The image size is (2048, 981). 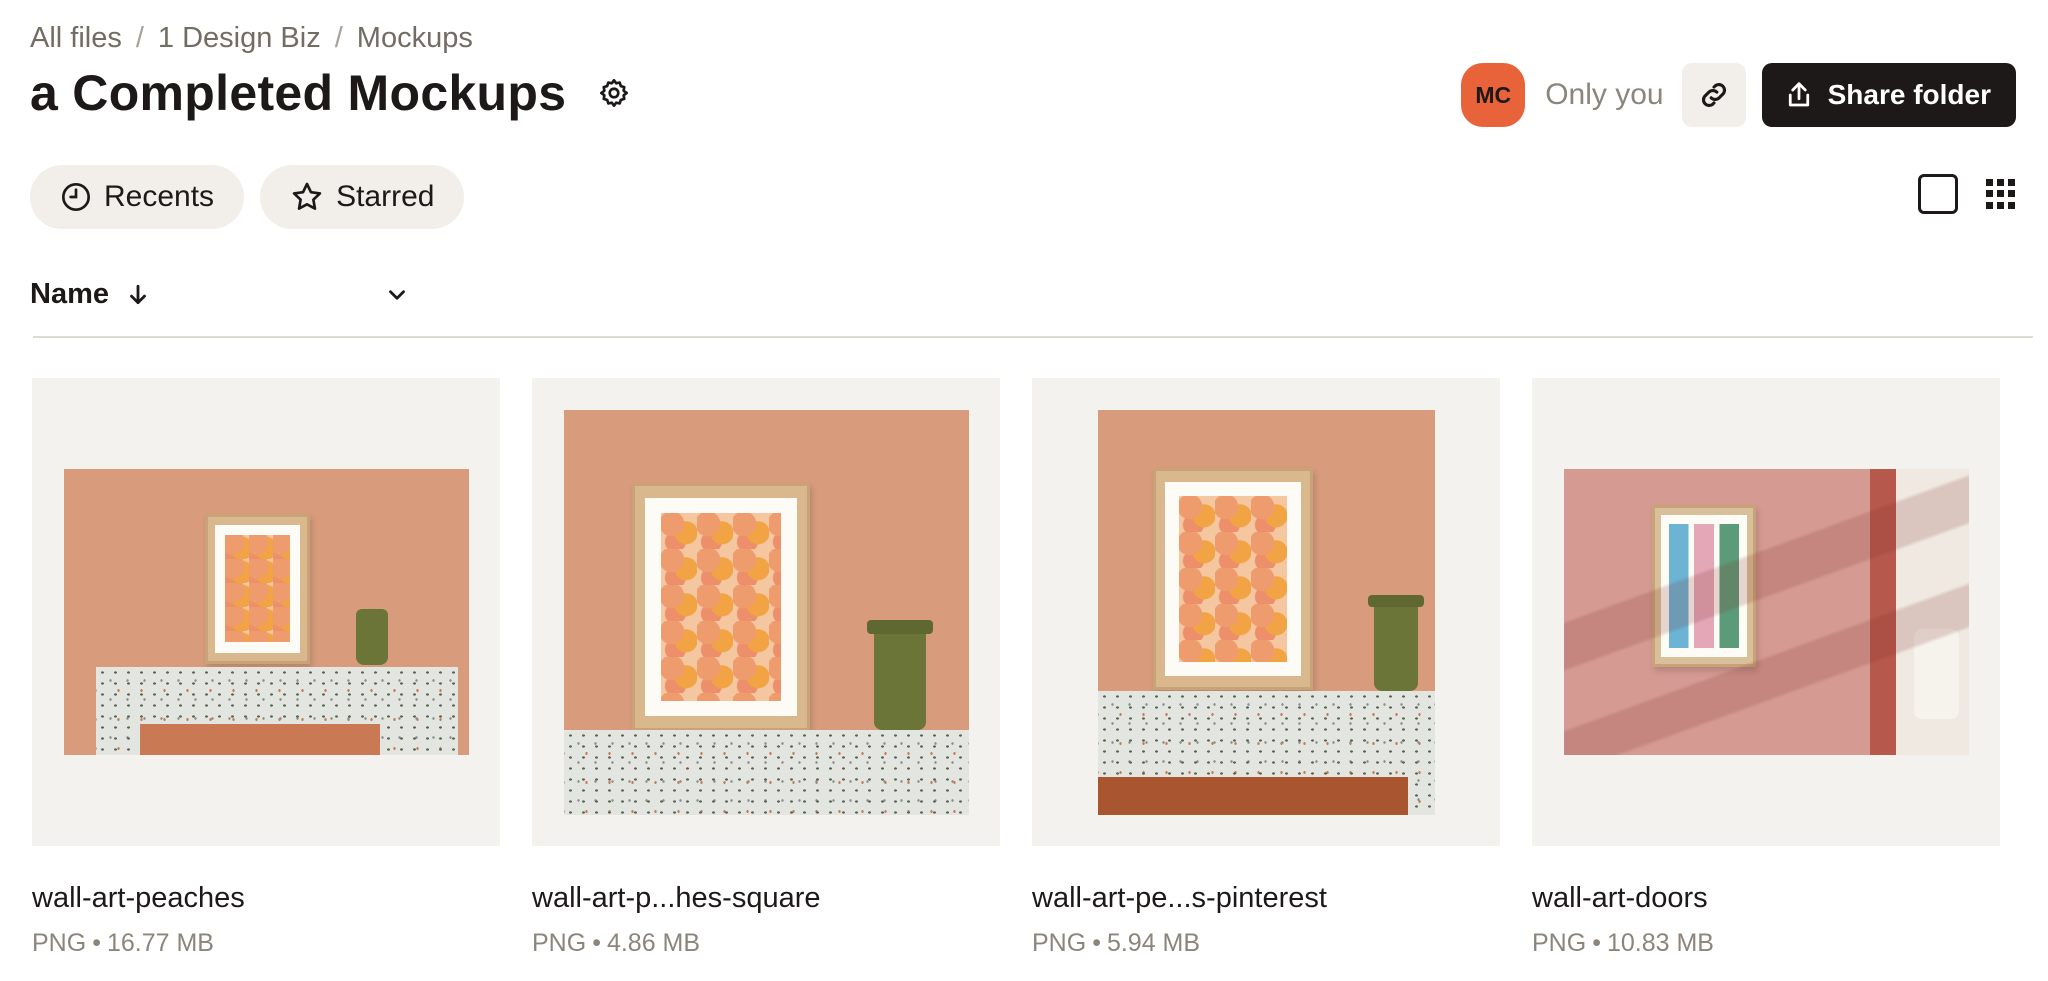 I want to click on file-card: wall-art-pe...s-pinterest PNG • 5.94 MB, so click(x=1266, y=668).